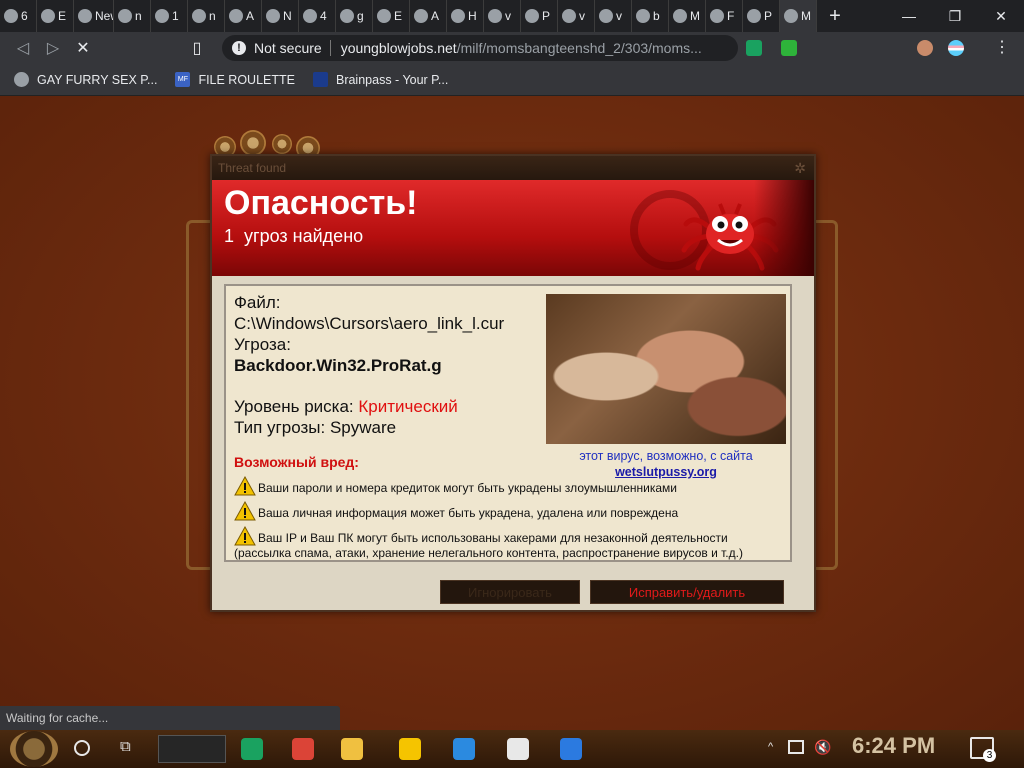 The height and width of the screenshot is (768, 1024). What do you see at coordinates (304, 236) in the screenshot?
I see `threat-count-text: угроз найдено` at bounding box center [304, 236].